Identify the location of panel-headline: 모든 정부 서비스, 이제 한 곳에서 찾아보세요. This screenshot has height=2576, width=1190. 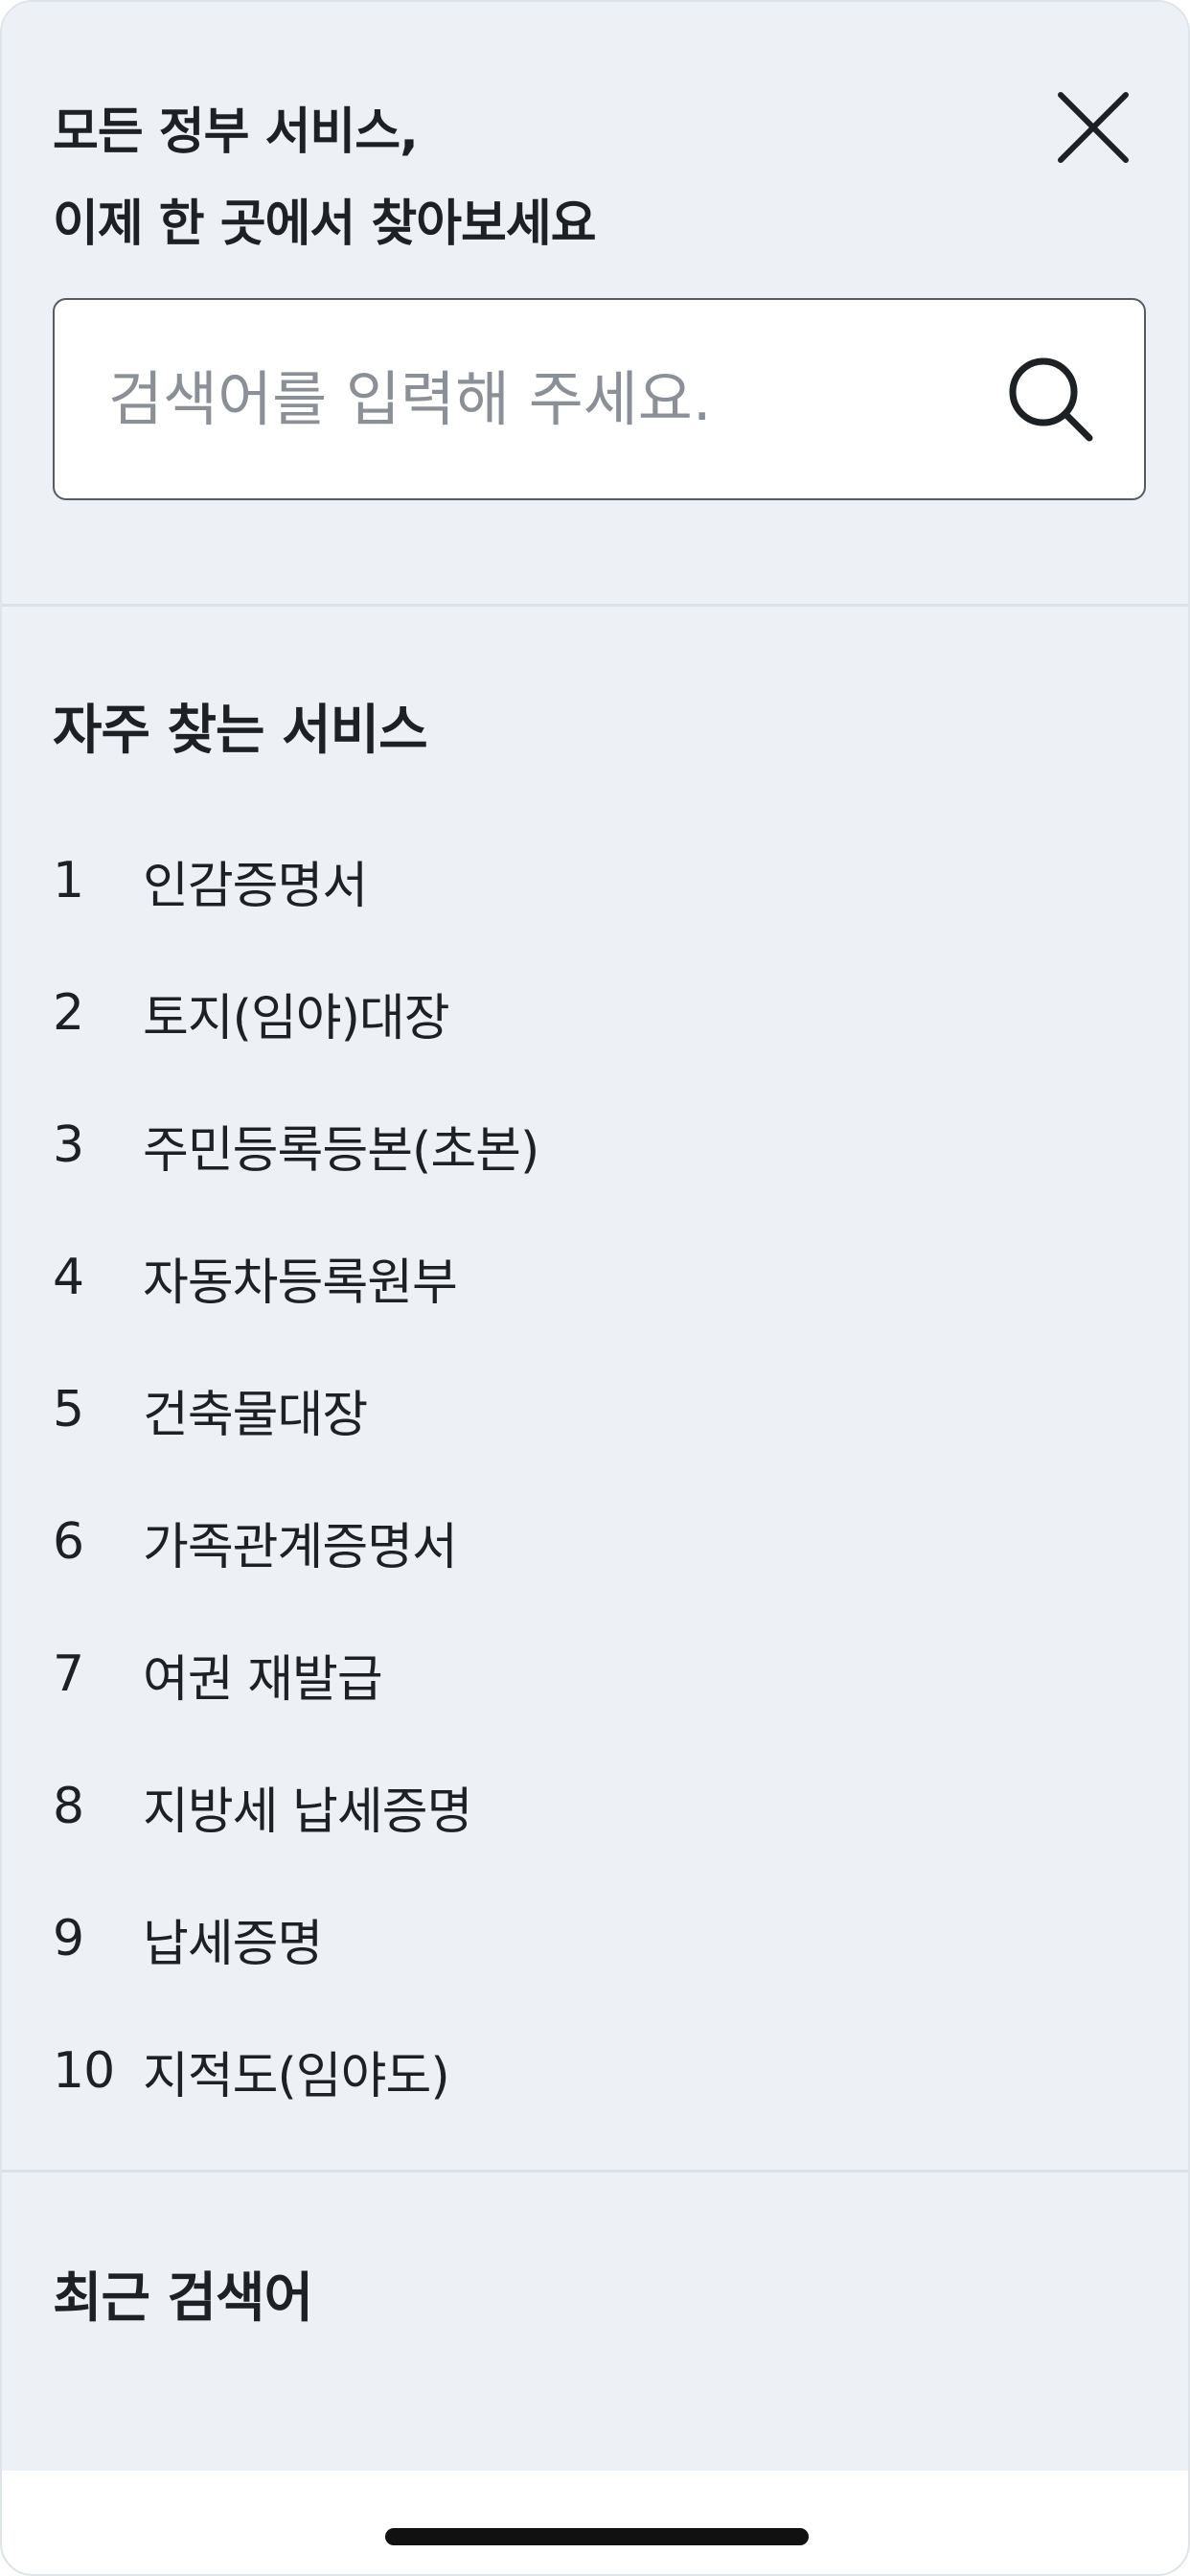
(325, 178).